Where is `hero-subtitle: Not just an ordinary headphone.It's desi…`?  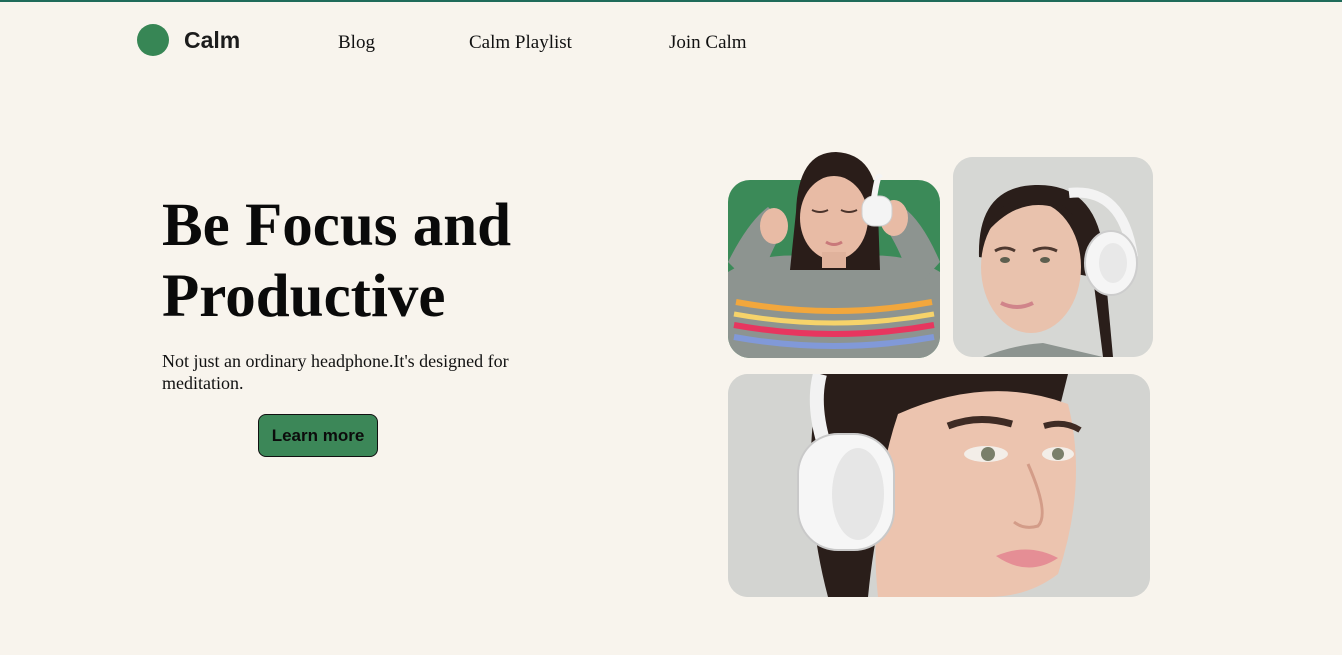
hero-subtitle: Not just an ordinary headphone.It's desi… is located at coordinates (335, 372).